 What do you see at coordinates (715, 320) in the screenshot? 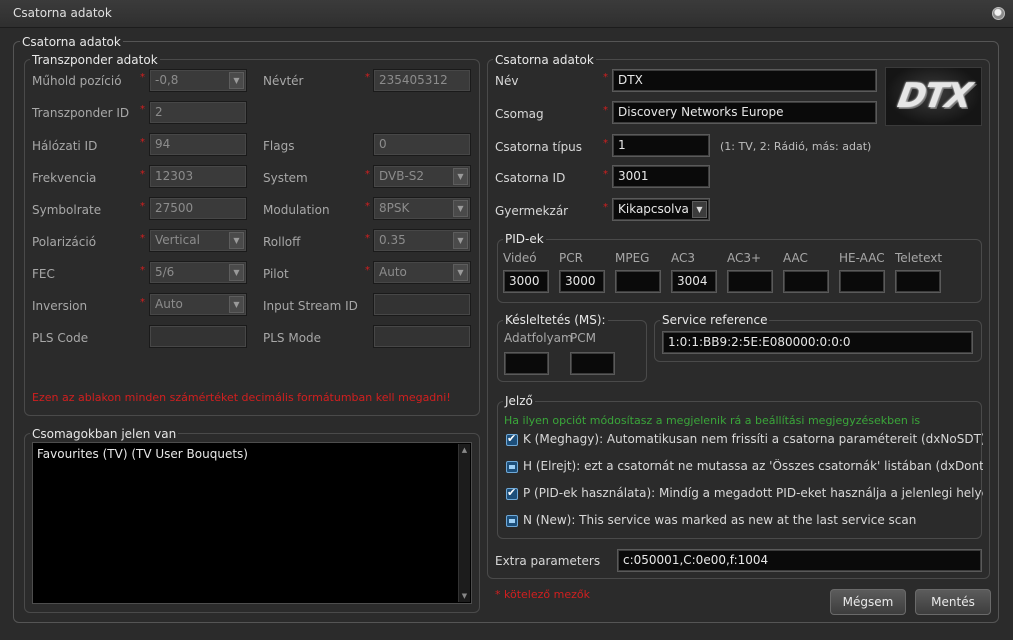
I see `service-ref-title: Service reference` at bounding box center [715, 320].